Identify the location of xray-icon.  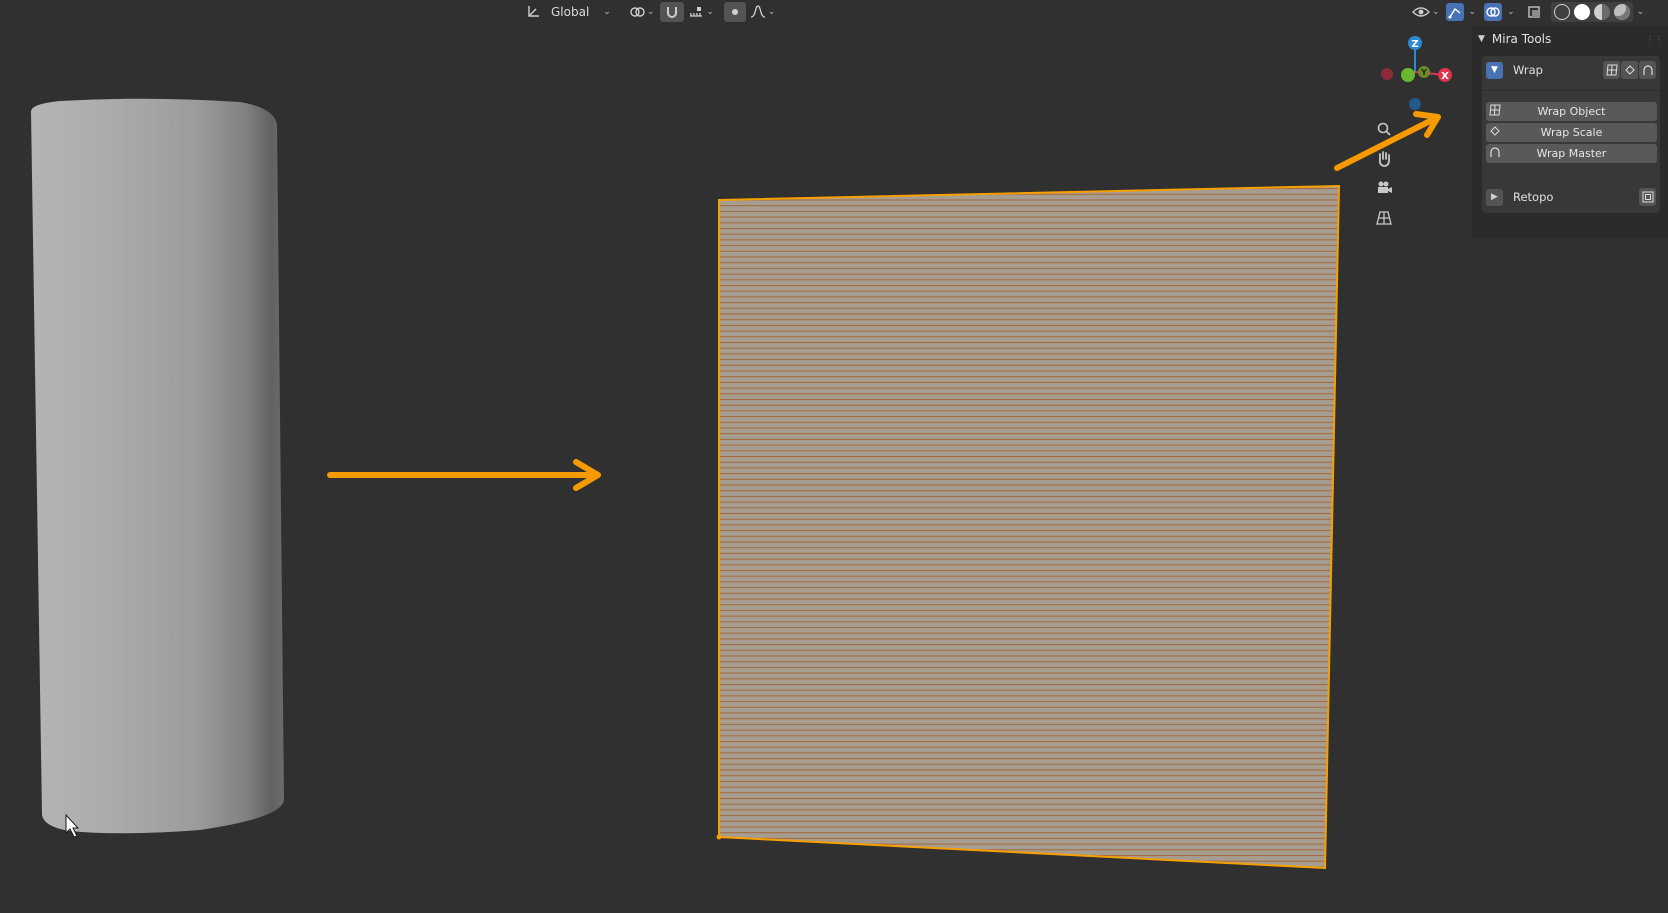
(1533, 12).